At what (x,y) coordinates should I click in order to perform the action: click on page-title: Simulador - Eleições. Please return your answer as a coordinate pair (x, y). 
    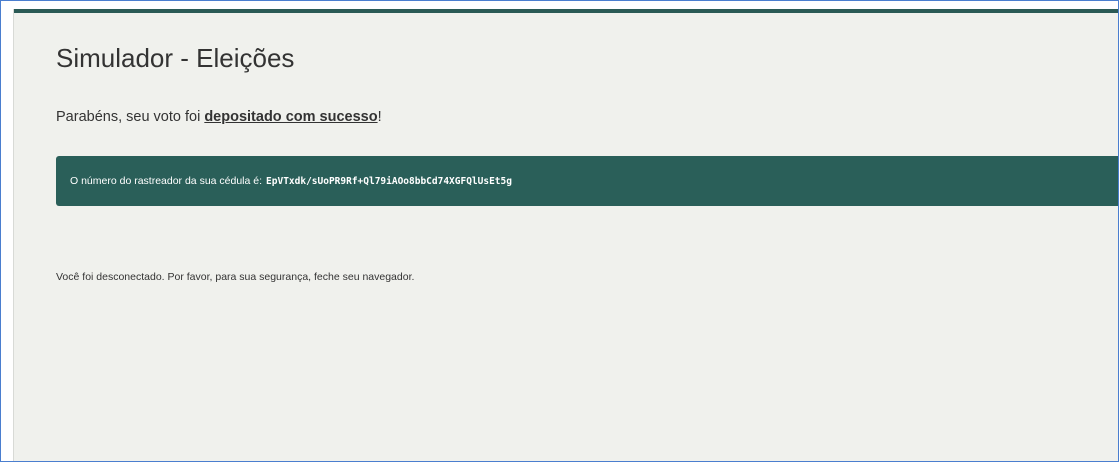
    Looking at the image, I should click on (175, 58).